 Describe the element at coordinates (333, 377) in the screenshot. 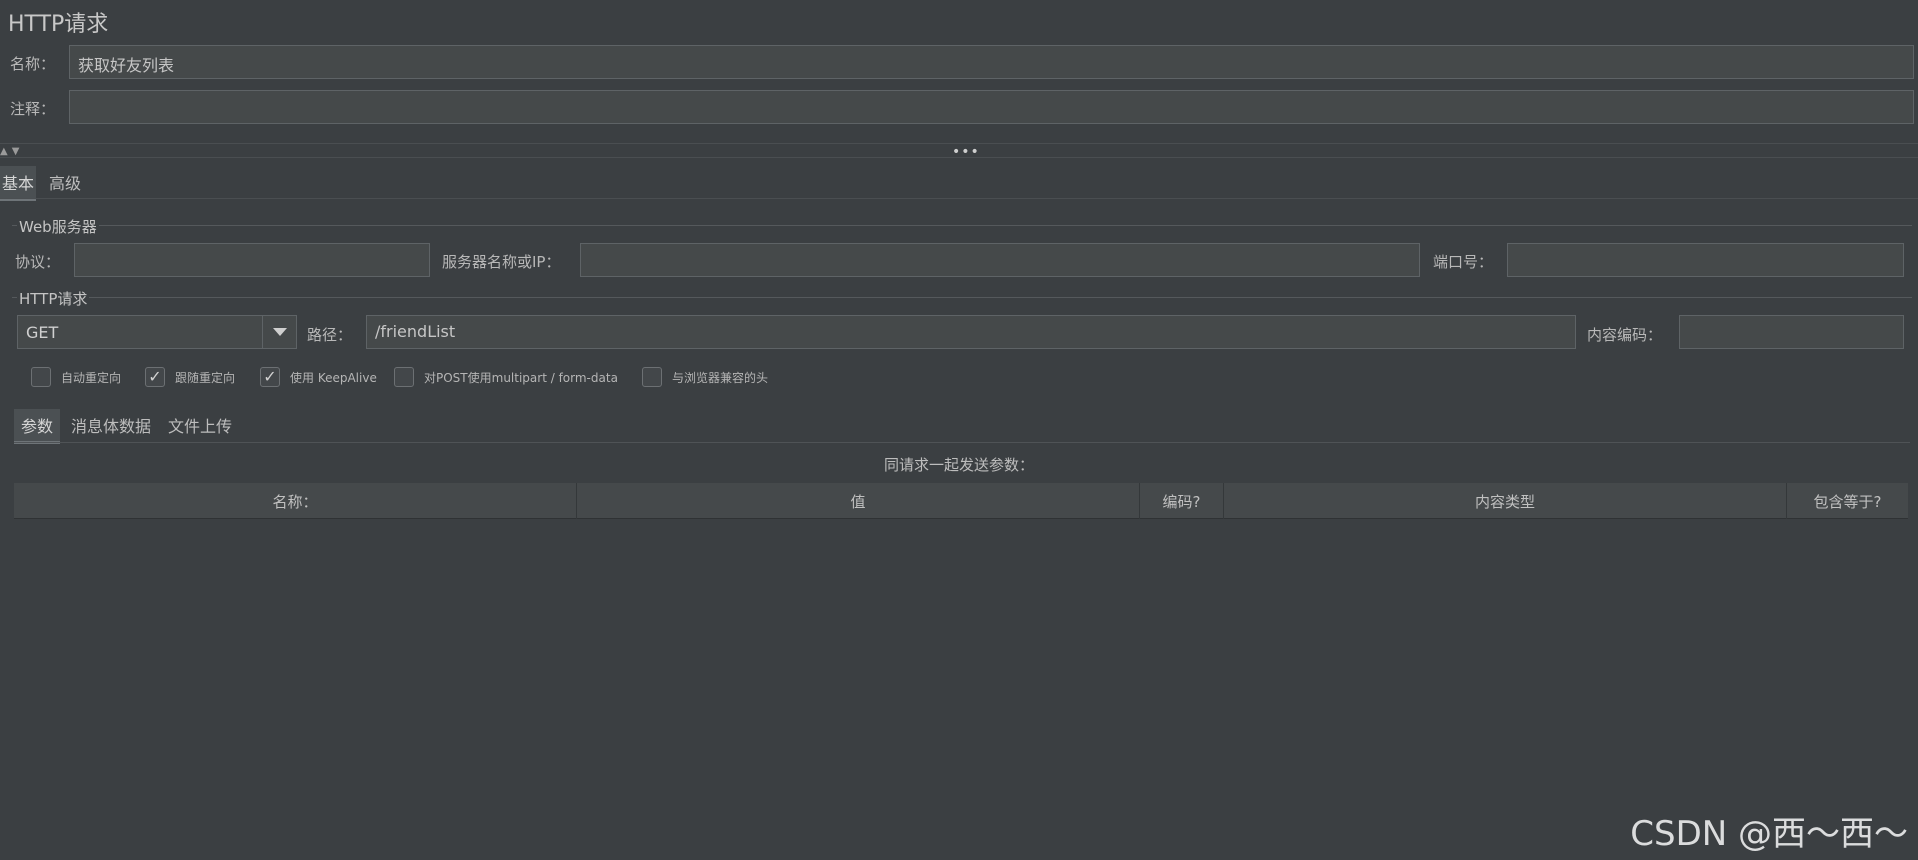

I see `keepalive-label: 使用 KeepAlive` at that location.